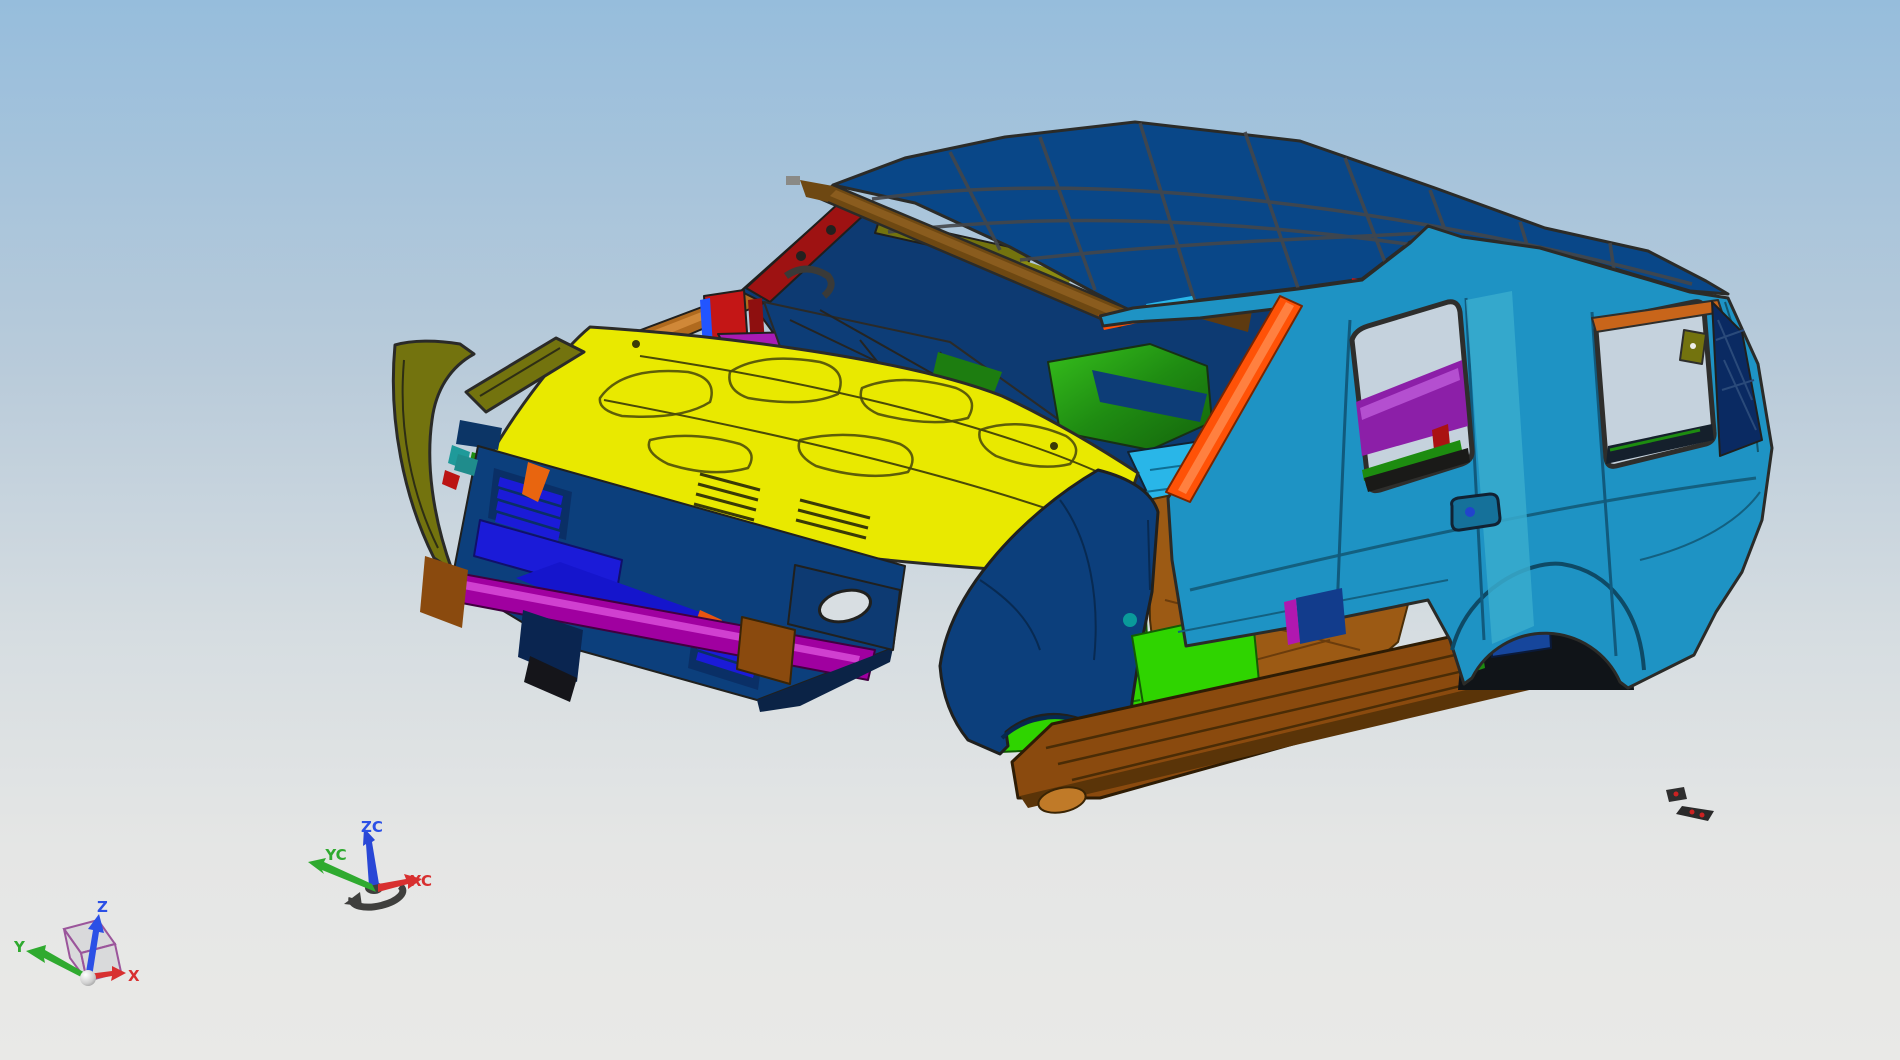 The width and height of the screenshot is (1900, 1060). Describe the element at coordinates (88, 978) in the screenshot. I see `abs-origin-sphere` at that location.